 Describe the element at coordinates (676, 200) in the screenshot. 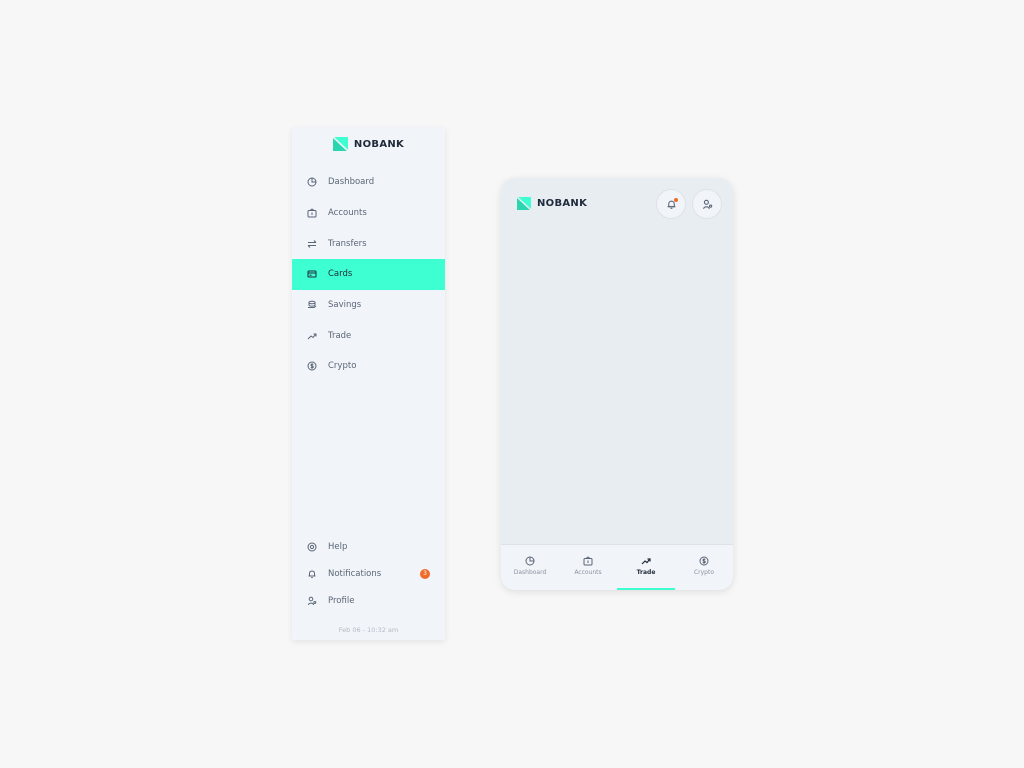

I see `unread-dot` at that location.